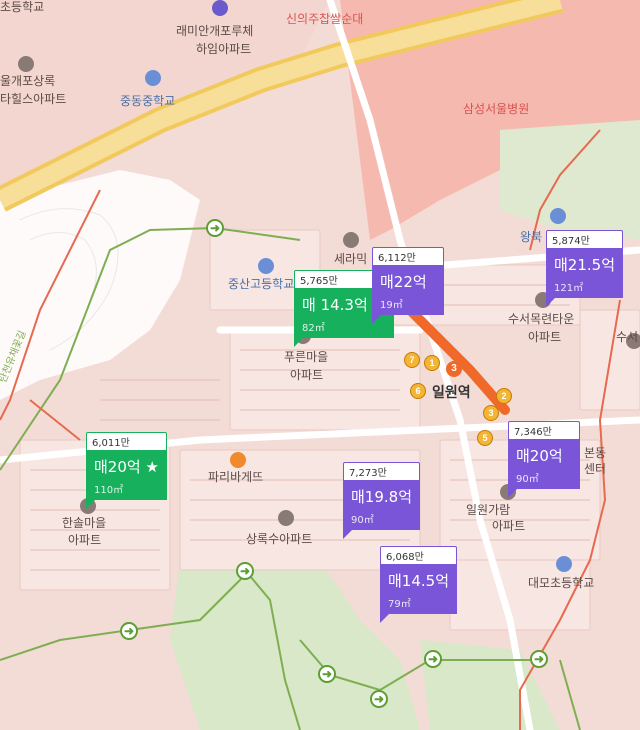  Describe the element at coordinates (261, 284) in the screenshot. I see `place-label: 중산고등학교` at that location.